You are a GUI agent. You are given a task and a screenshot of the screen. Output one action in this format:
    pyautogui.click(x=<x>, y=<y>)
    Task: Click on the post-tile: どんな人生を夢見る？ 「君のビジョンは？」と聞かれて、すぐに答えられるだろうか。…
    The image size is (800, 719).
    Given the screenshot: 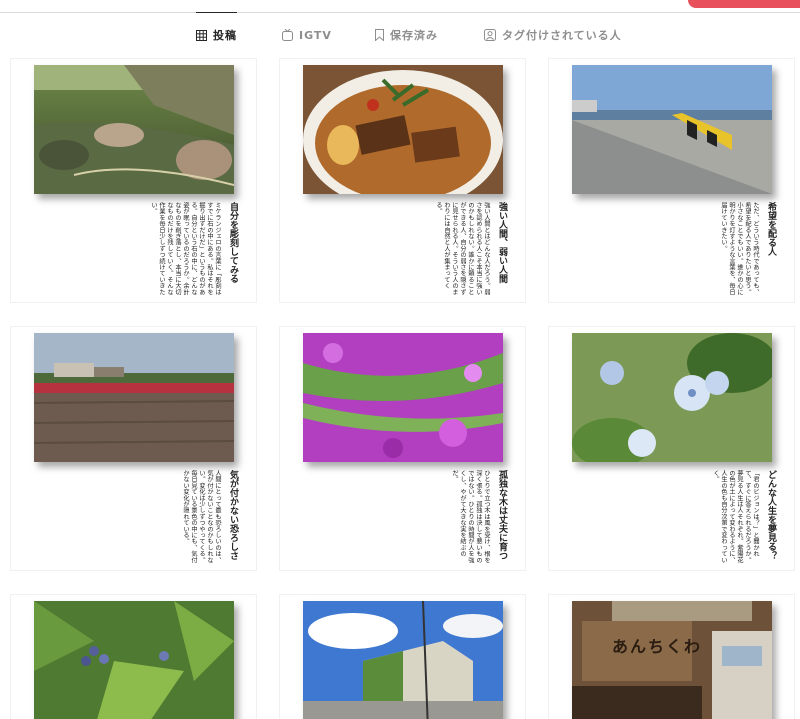 What is the action you would take?
    pyautogui.click(x=671, y=448)
    